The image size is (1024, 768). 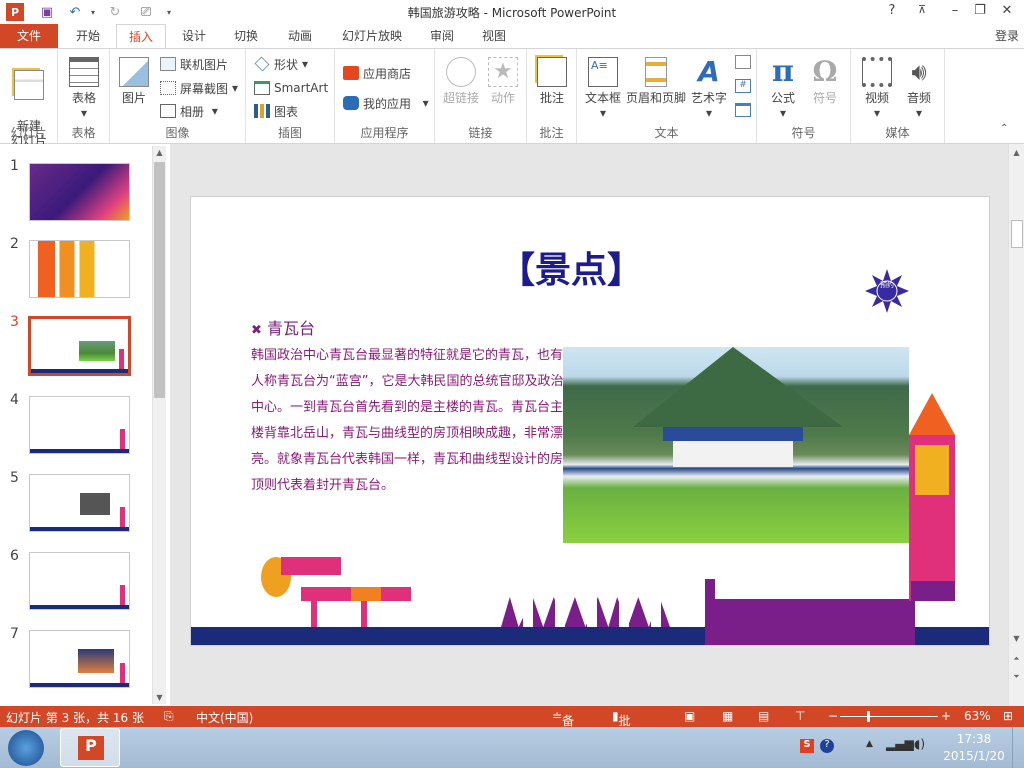 What do you see at coordinates (386, 103) in the screenshot?
I see `my-apps-button: 我的应用 ▾` at bounding box center [386, 103].